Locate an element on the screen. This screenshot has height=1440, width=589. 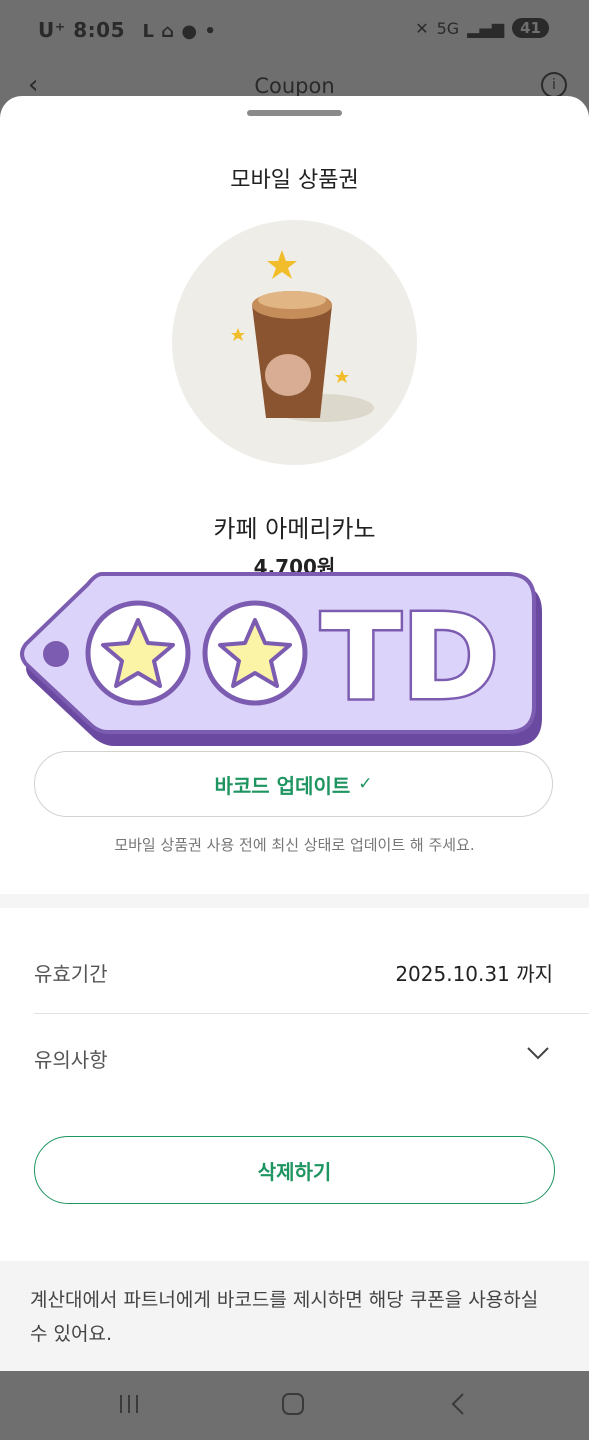
validity-value: 2025.10.31 까지 is located at coordinates (474, 974).